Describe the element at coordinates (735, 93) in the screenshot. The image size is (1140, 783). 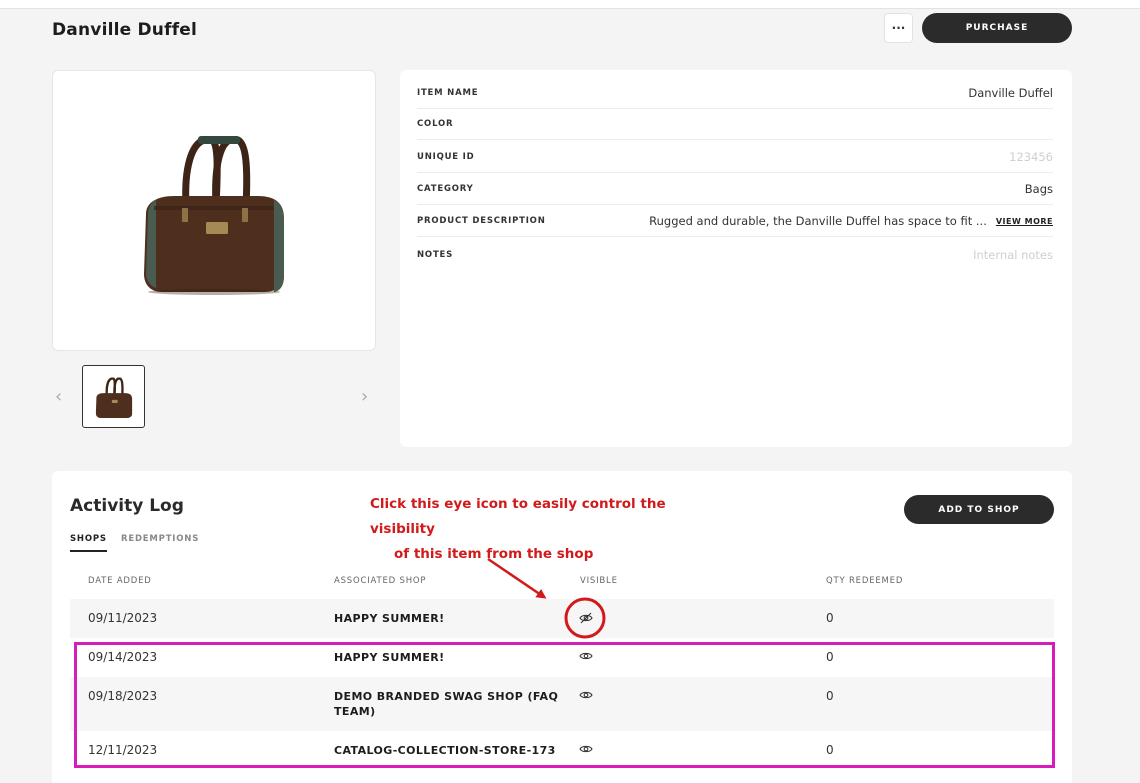
I see `detail-row-item-name: ITEM NAME Danville Duffel` at that location.